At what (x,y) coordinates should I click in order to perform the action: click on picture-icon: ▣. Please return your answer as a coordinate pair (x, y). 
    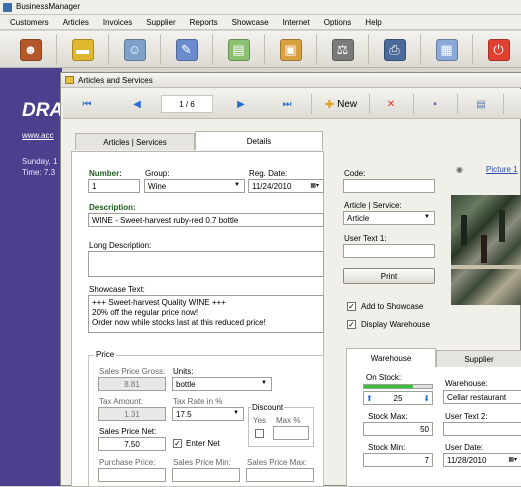
    Looking at the image, I should click on (290, 49).